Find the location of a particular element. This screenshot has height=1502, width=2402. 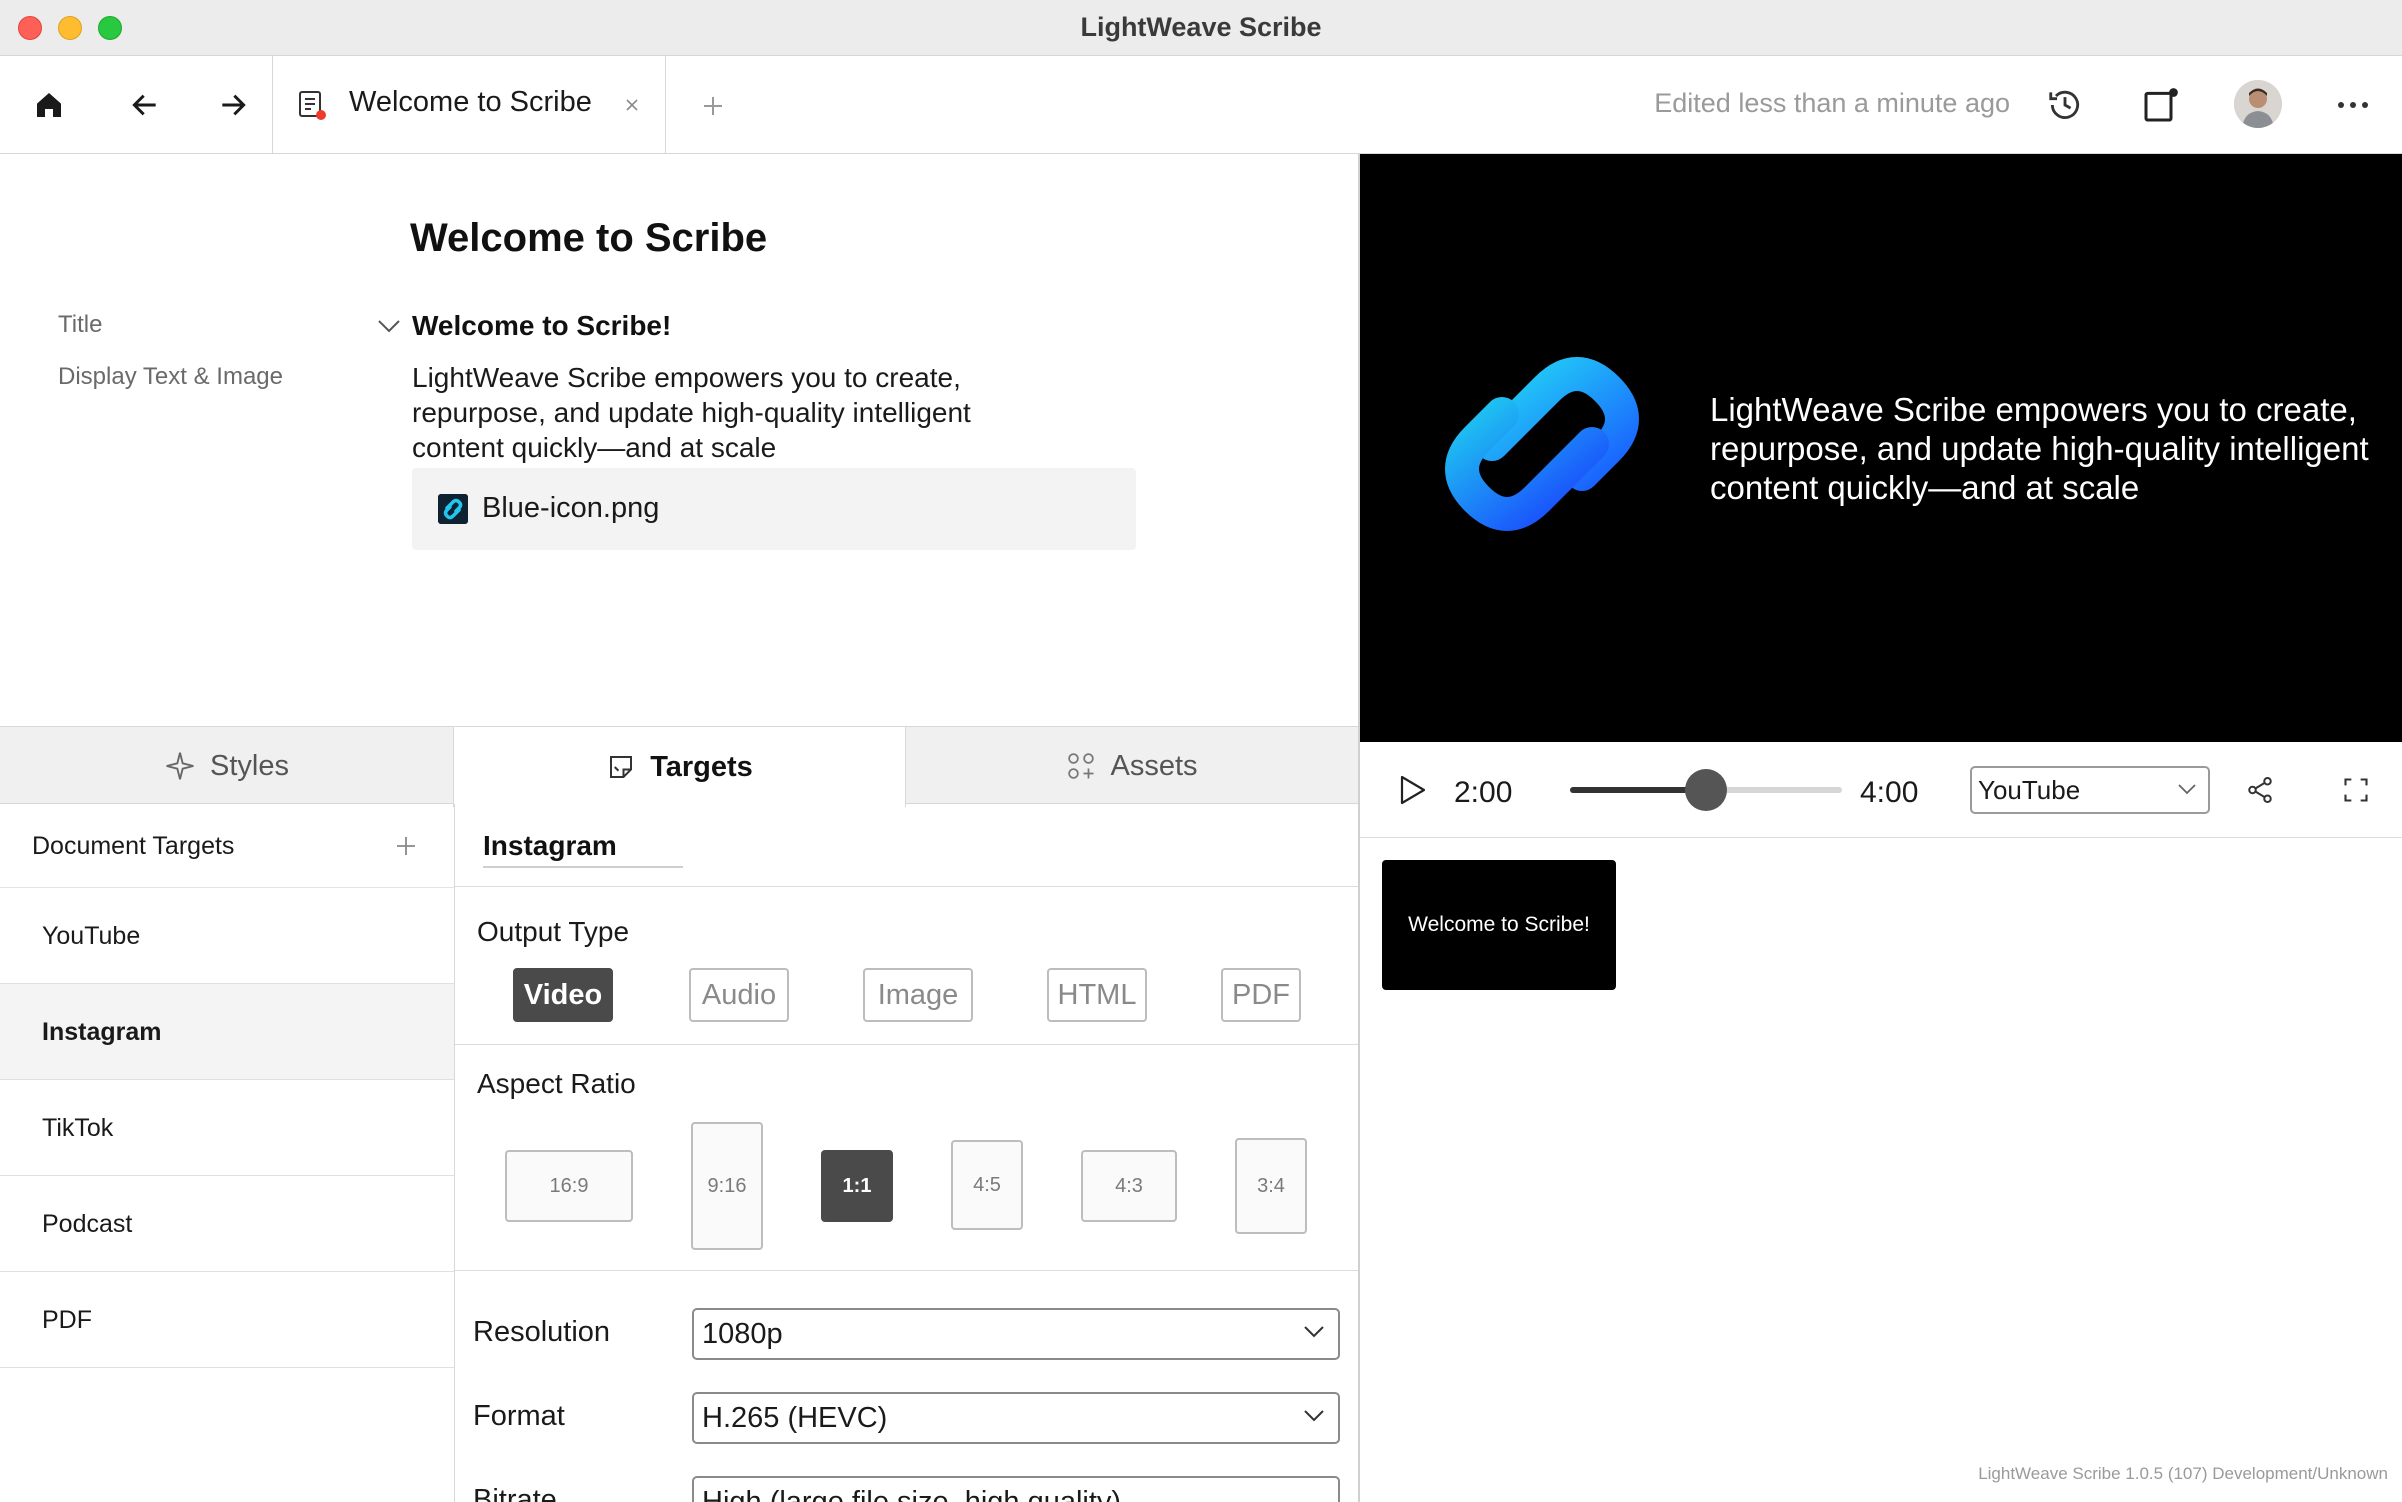

more-horizontal-icon is located at coordinates (2353, 105).